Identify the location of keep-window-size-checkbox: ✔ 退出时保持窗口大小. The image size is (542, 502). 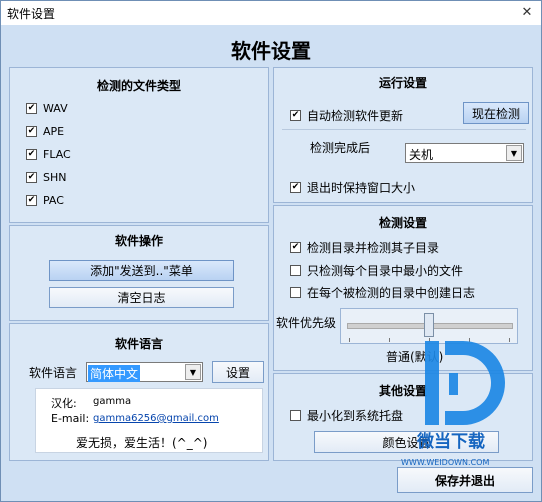
(352, 187).